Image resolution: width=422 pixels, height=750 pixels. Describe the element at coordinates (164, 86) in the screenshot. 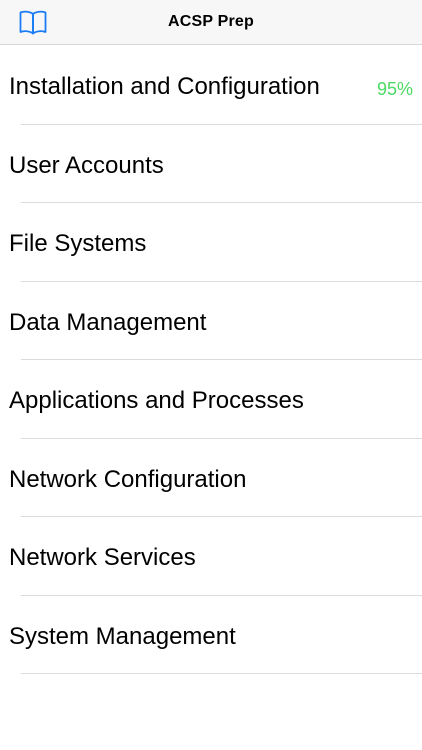

I see `topic-label: Installation and Configuration` at that location.